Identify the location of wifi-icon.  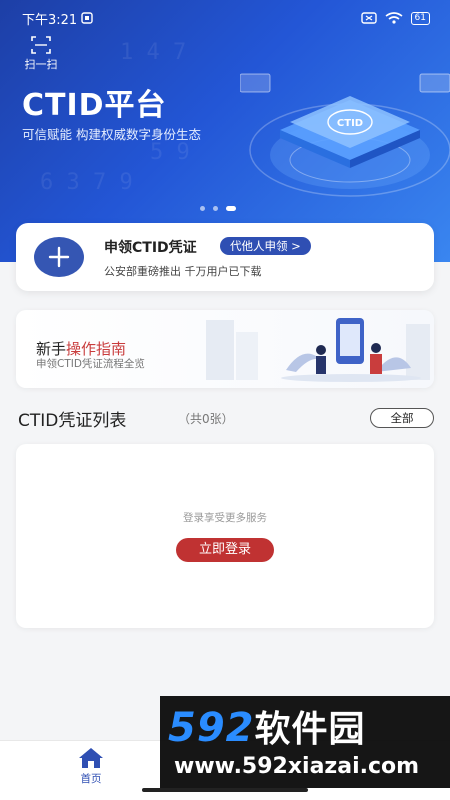
(394, 18).